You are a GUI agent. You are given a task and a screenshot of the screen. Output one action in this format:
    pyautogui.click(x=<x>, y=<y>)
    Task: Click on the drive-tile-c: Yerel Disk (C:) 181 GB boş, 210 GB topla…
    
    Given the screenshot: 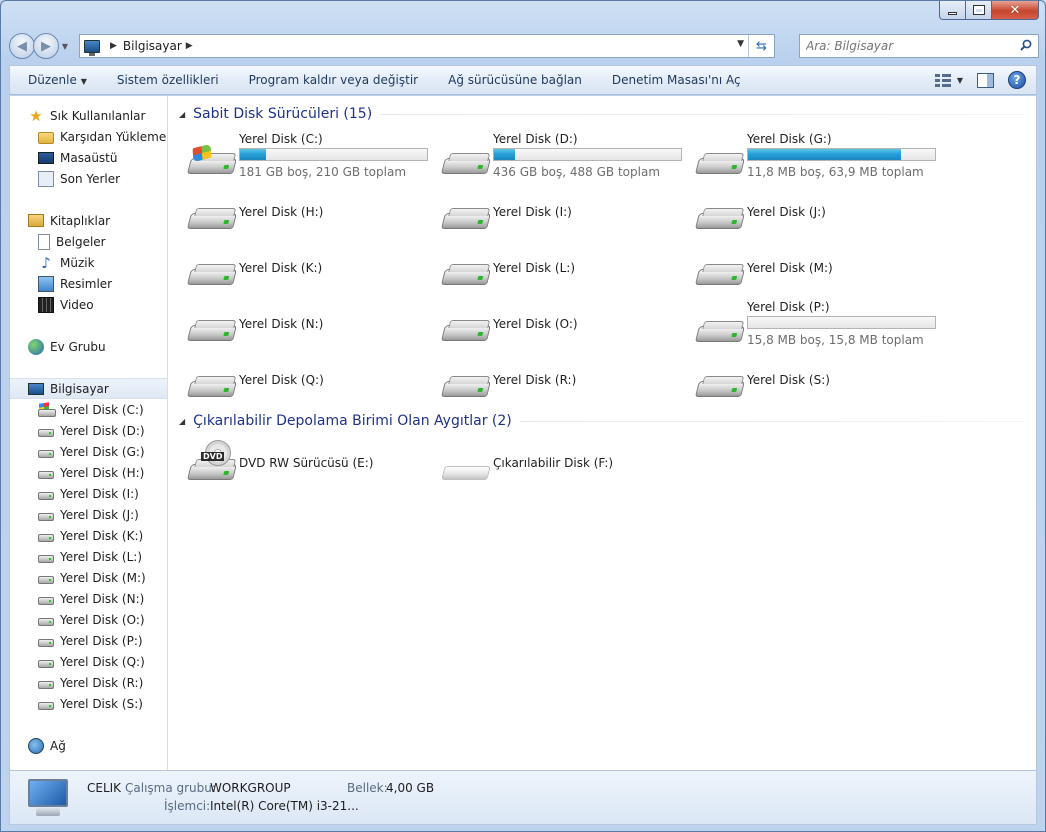 What is the action you would take?
    pyautogui.click(x=312, y=157)
    